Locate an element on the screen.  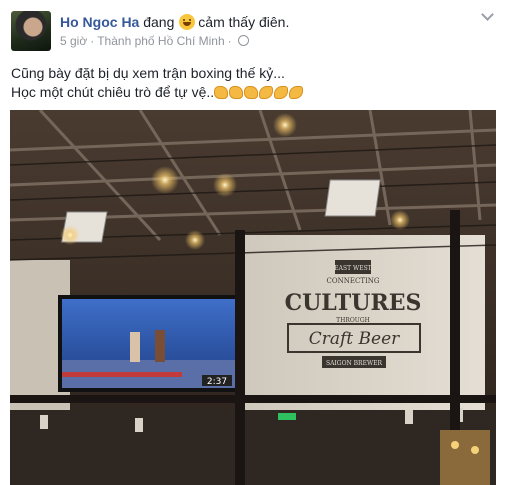
post-meta: 5 giờ · Thành phố Hồ Chí Minh · is located at coordinates (154, 41).